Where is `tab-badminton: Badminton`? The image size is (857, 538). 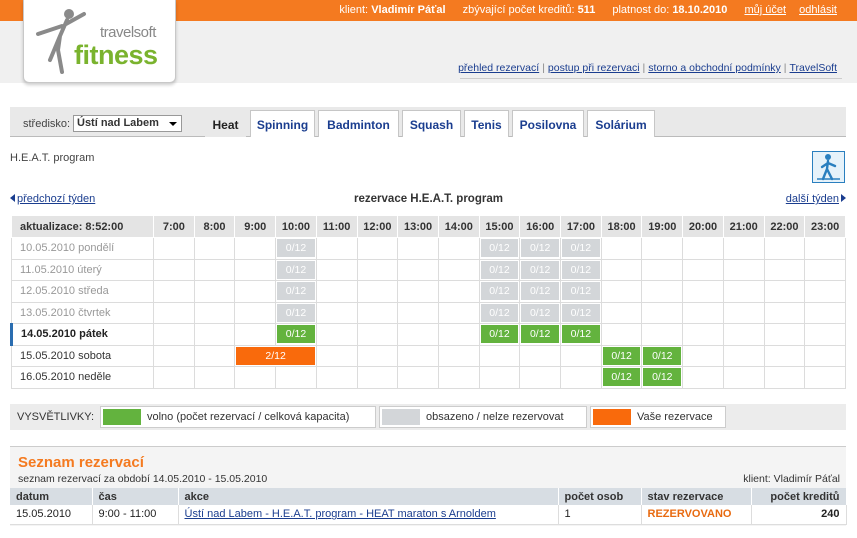 tab-badminton: Badminton is located at coordinates (358, 123).